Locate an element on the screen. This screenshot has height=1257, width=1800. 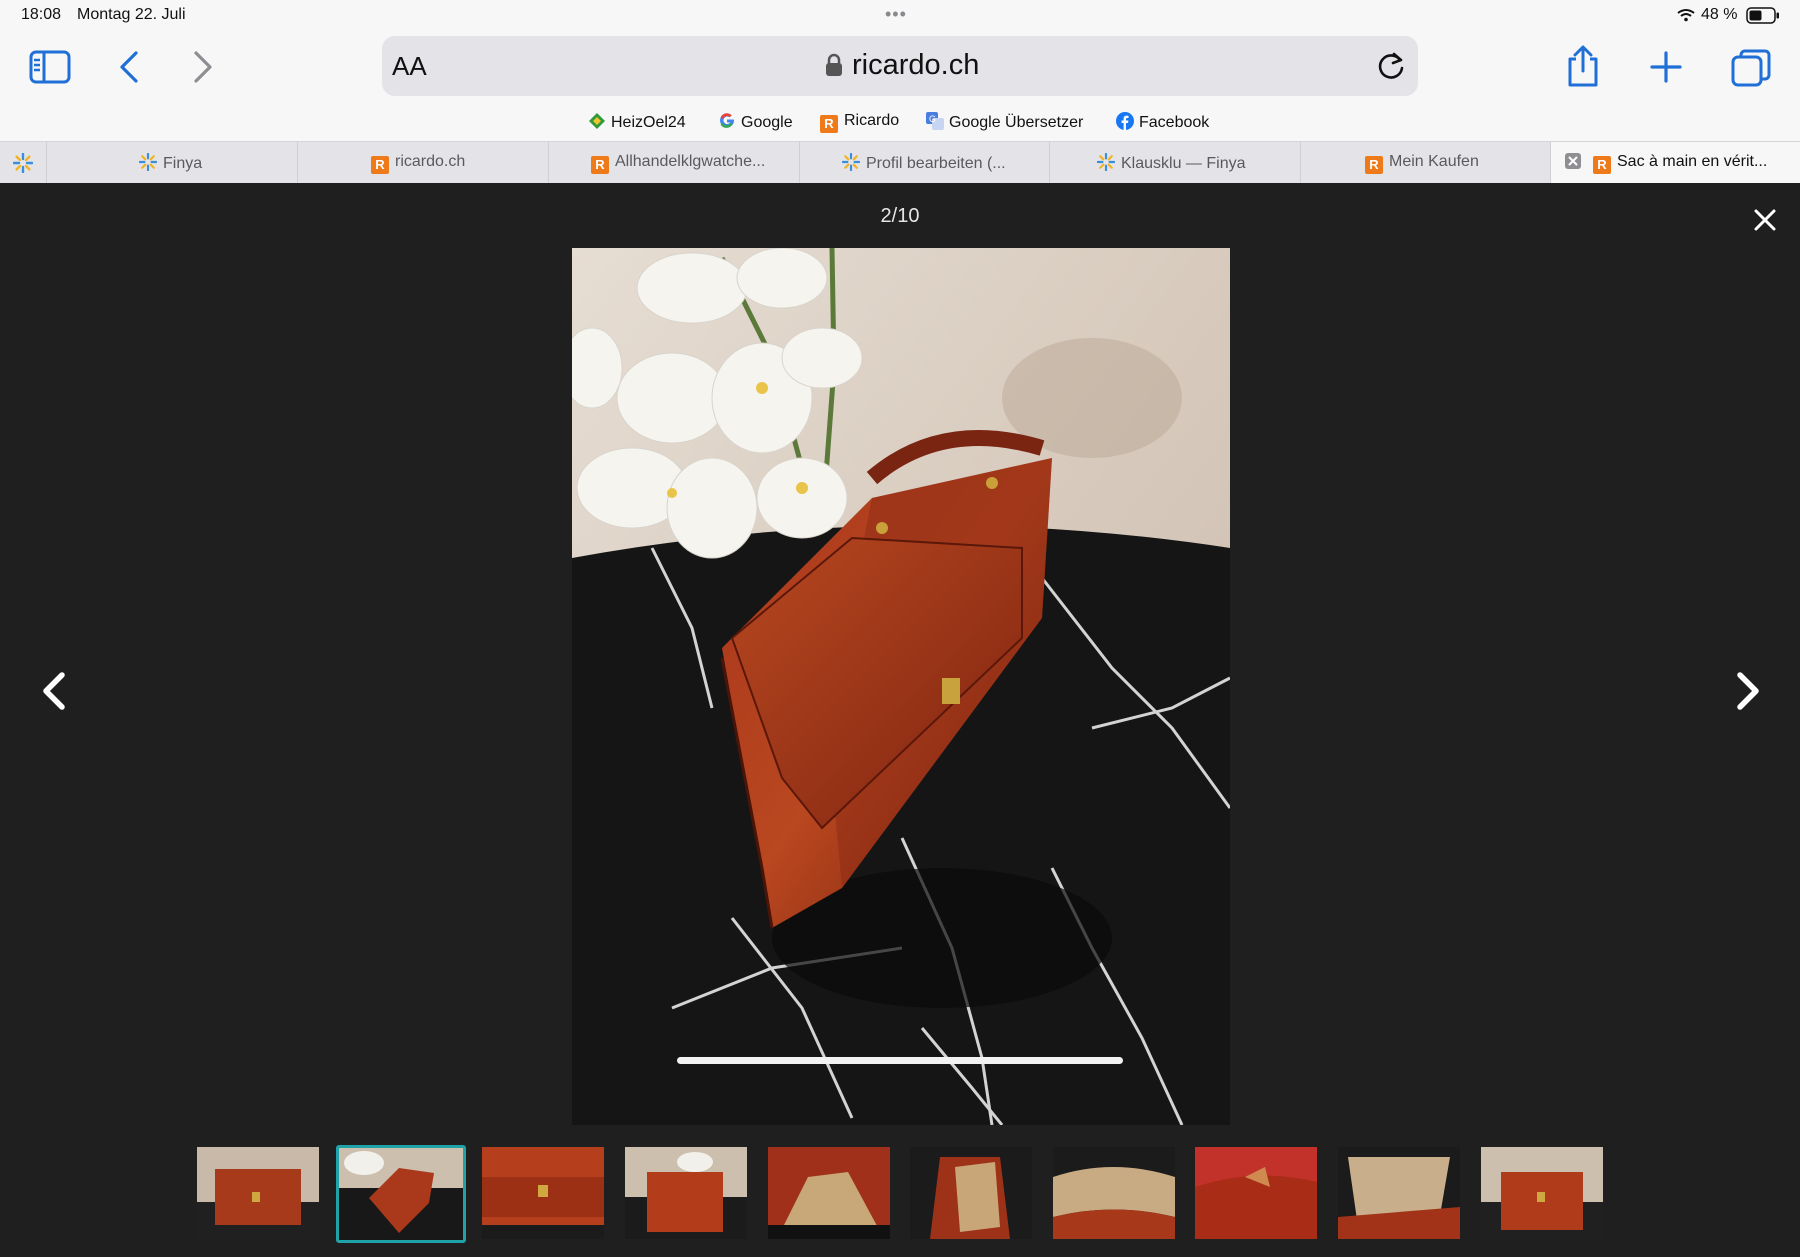
tab-close-icon is located at coordinates (1573, 163).